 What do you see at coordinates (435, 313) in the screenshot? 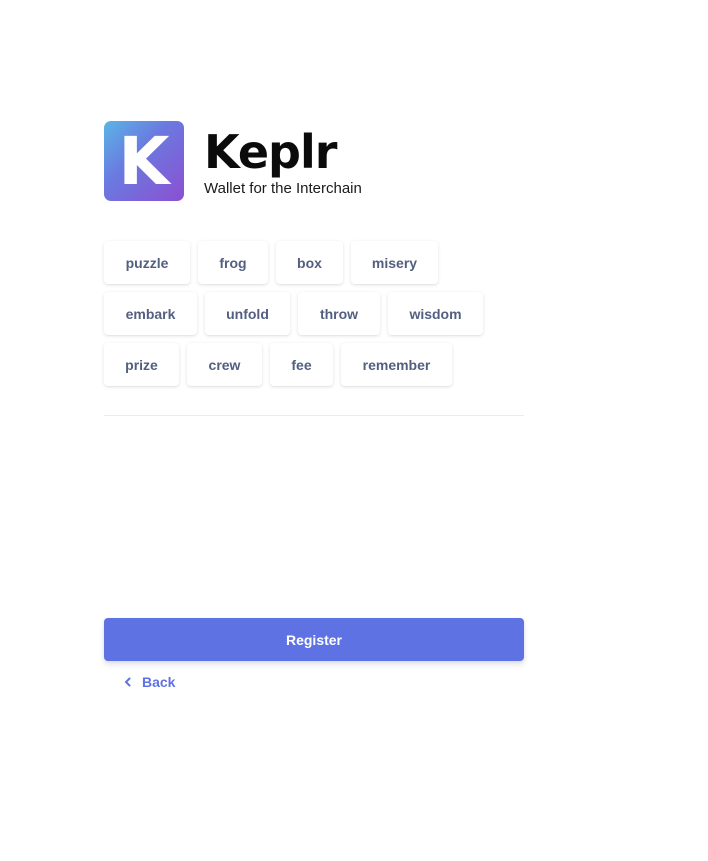
I see `mnemonic-word: wisdom` at bounding box center [435, 313].